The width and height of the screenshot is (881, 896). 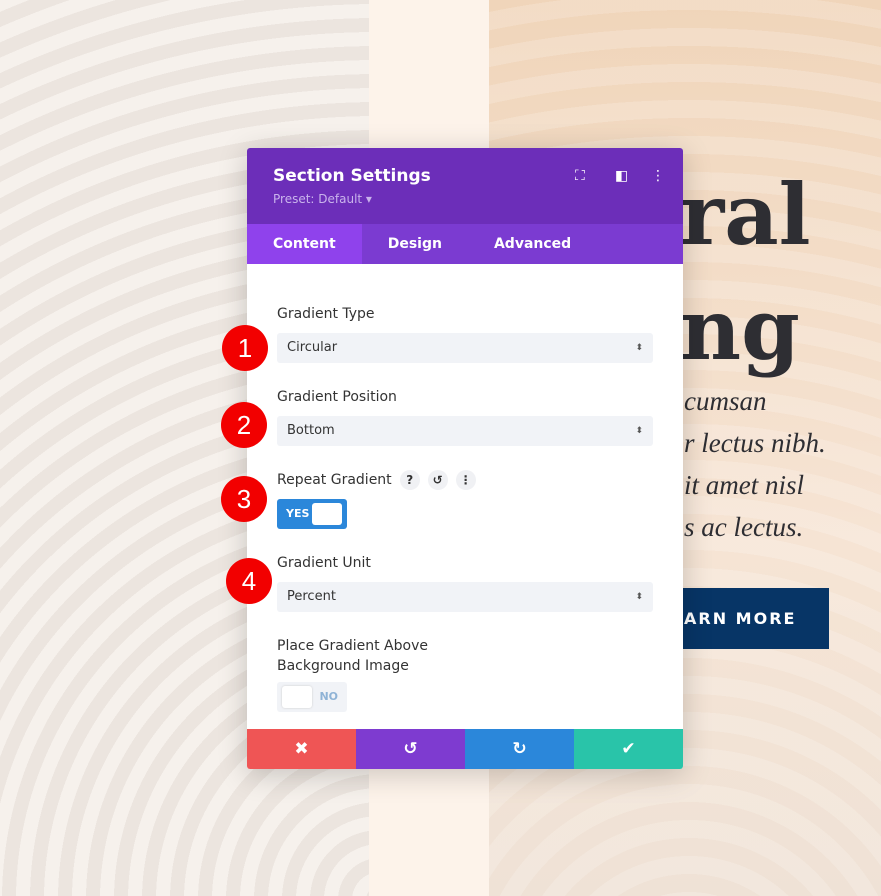 I want to click on label-line: Background Image, so click(x=343, y=666).